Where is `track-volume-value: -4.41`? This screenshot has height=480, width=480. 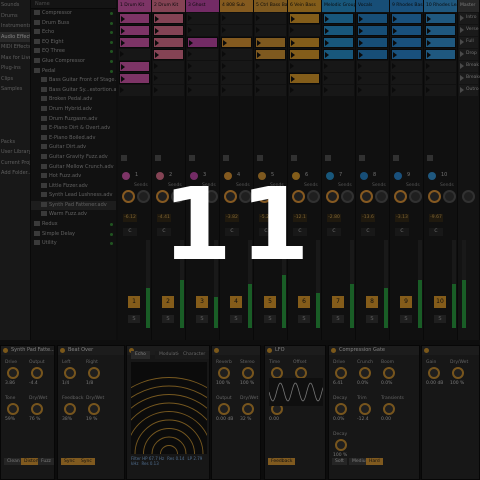 track-volume-value: -4.41 is located at coordinates (164, 218).